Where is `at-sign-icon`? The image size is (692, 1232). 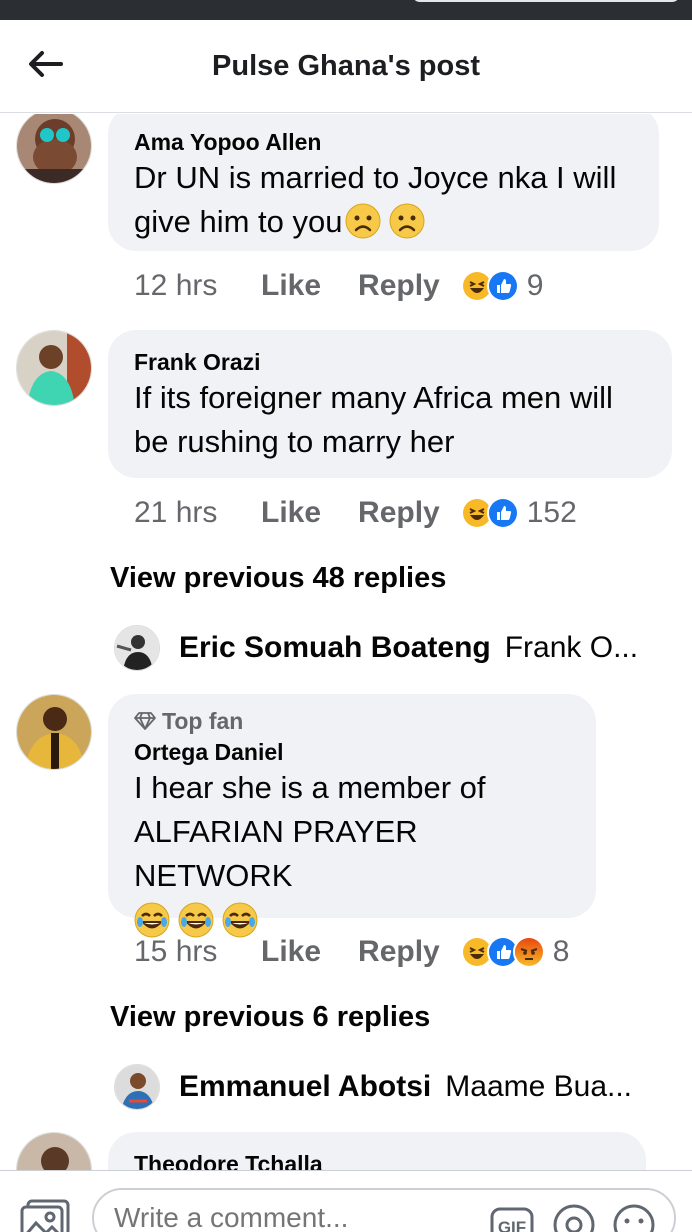 at-sign-icon is located at coordinates (574, 1218).